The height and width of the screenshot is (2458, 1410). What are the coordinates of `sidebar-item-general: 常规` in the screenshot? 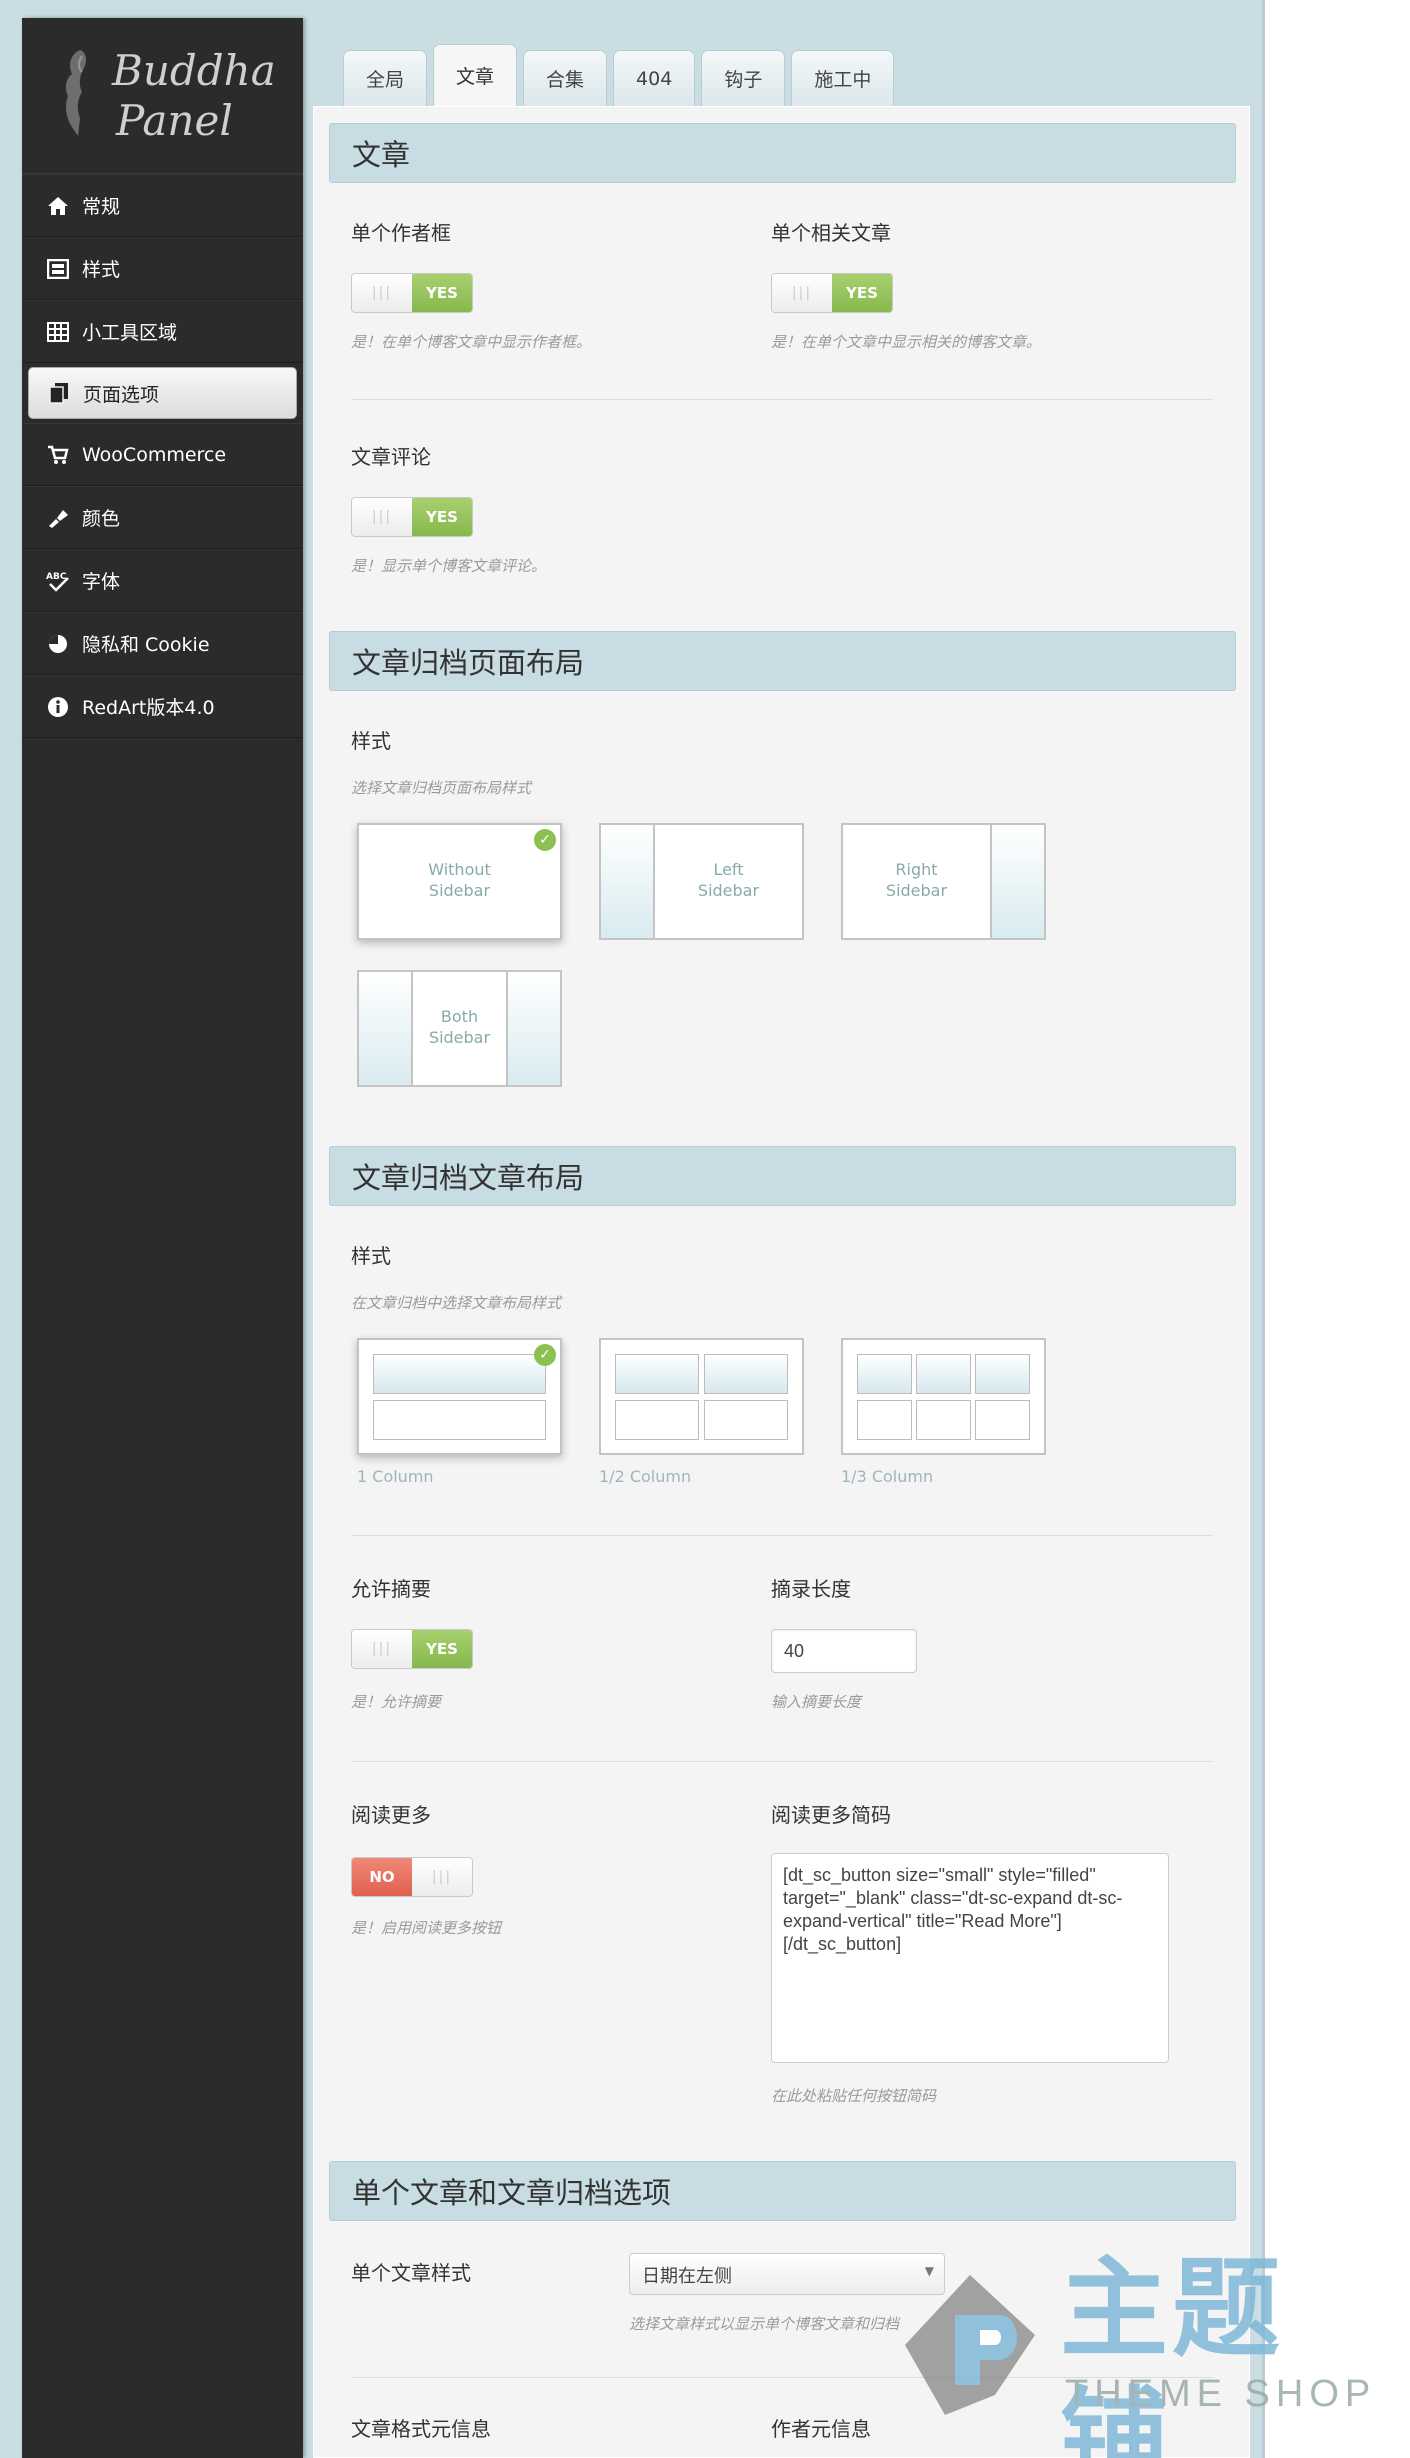 It's located at (162, 205).